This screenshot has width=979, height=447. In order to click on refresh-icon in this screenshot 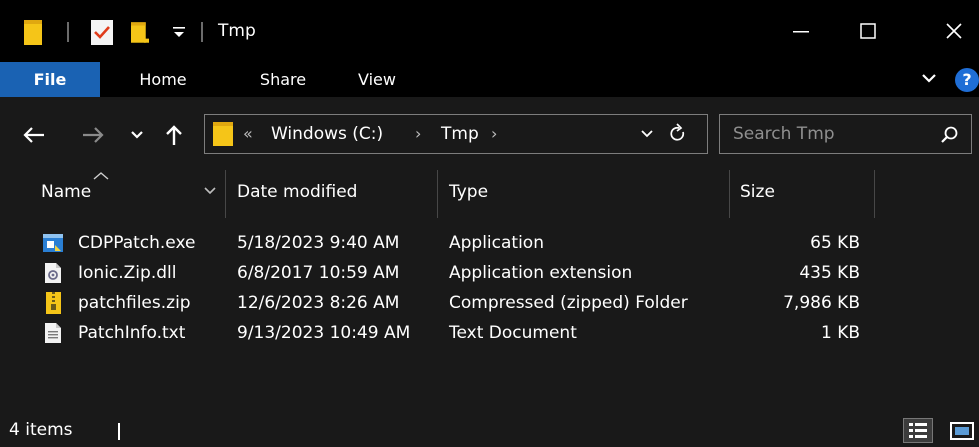, I will do `click(678, 134)`.